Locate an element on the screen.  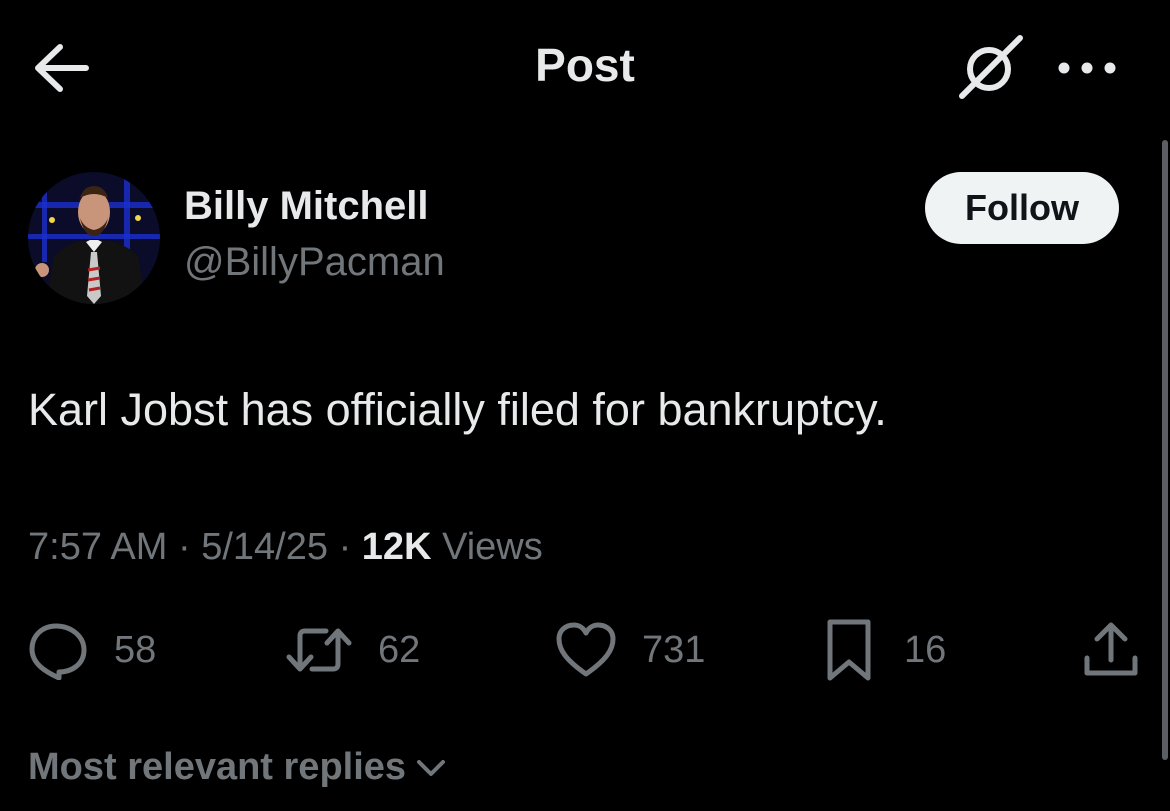
scrollbar is located at coordinates (1165, 450).